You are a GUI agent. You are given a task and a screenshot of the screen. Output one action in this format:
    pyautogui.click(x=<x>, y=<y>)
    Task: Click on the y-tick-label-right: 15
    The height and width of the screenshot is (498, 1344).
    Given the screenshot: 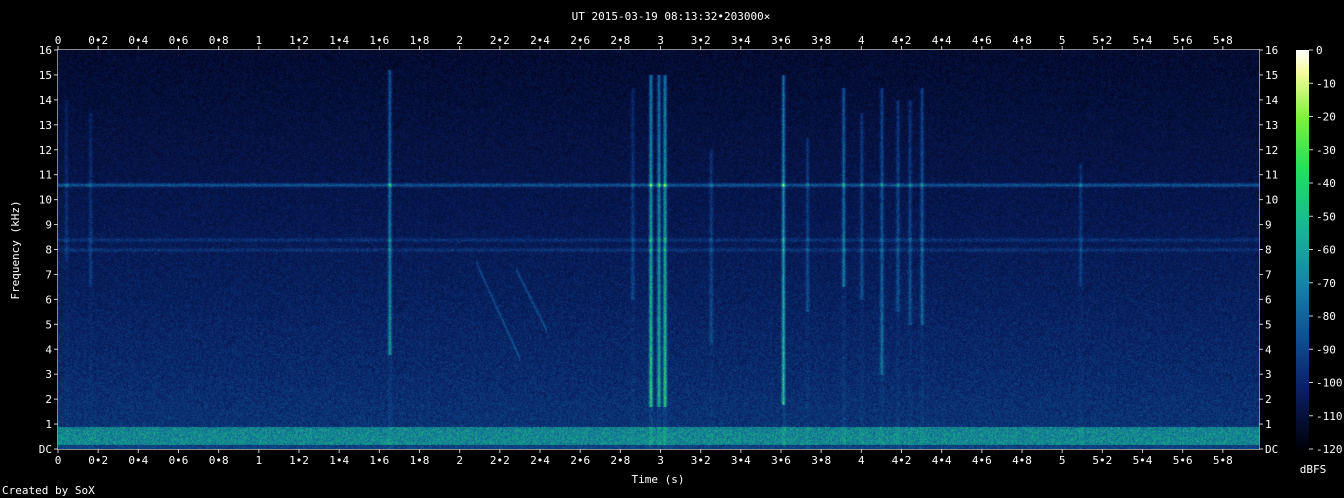 What is the action you would take?
    pyautogui.click(x=1271, y=75)
    